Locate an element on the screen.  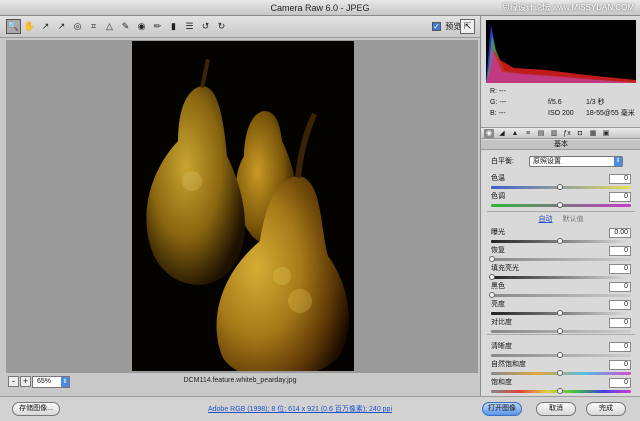
adjustment-brush-tool: ✏ is located at coordinates (157, 26).